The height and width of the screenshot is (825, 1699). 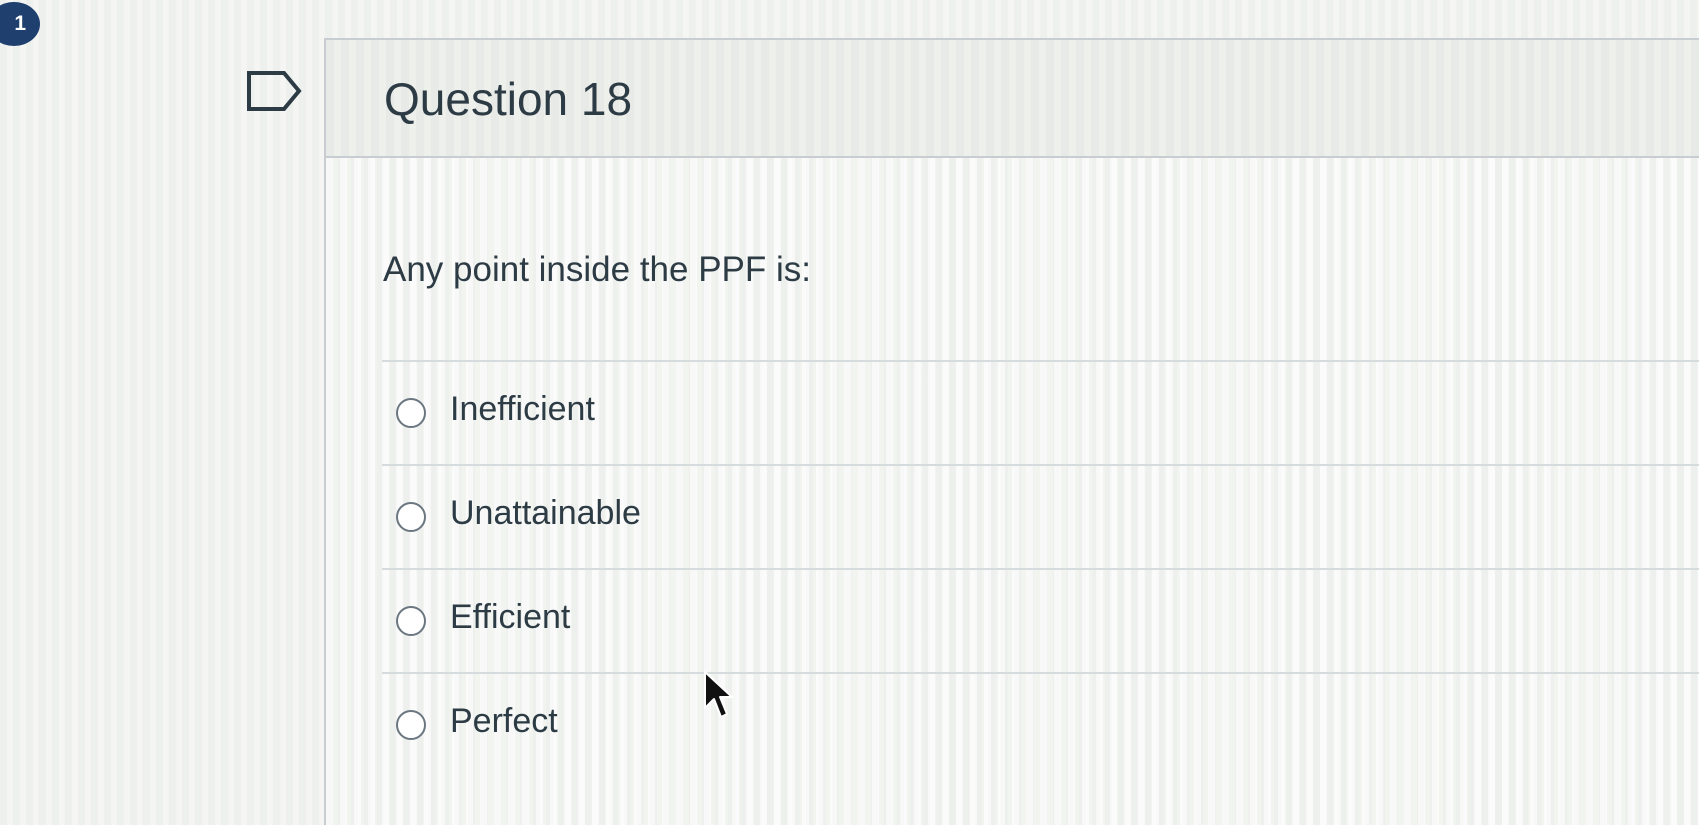 I want to click on answer-label: Inefficient, so click(x=522, y=409).